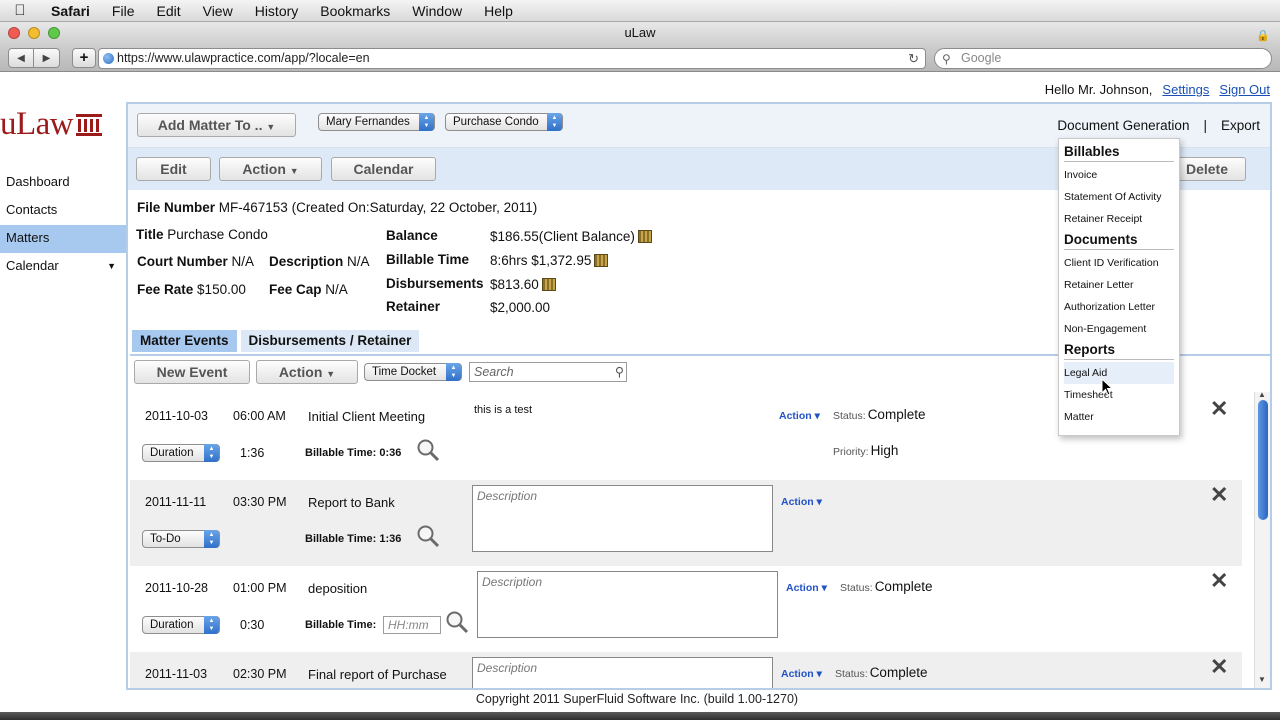 The height and width of the screenshot is (720, 1280). What do you see at coordinates (1119, 263) in the screenshot?
I see `menu-client-id-verification: Client ID Verification` at bounding box center [1119, 263].